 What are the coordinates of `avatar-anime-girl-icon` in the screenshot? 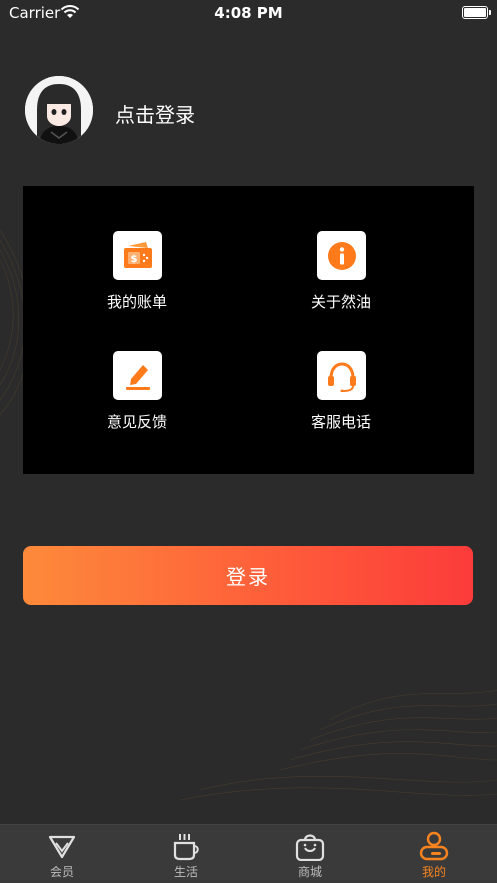 It's located at (59, 110).